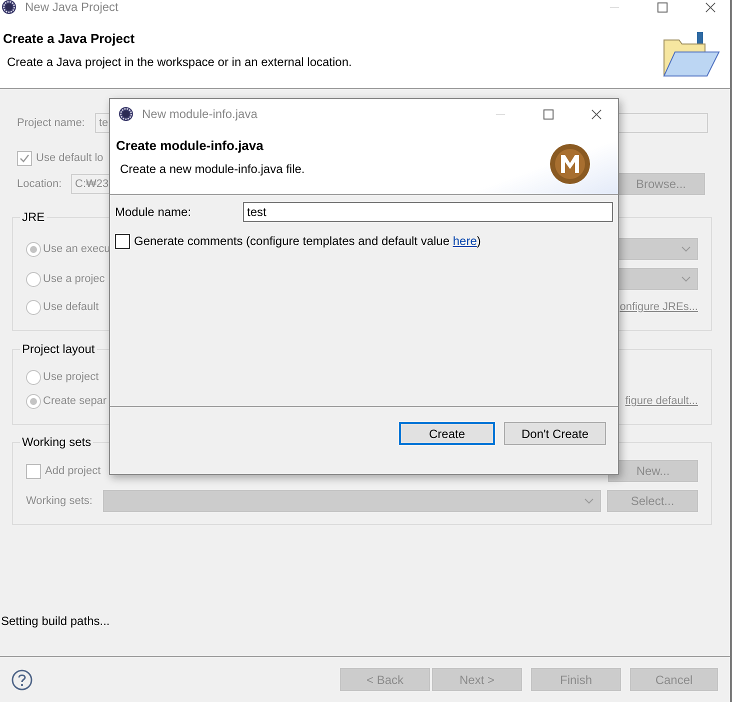  I want to click on module-name-field: test, so click(428, 212).